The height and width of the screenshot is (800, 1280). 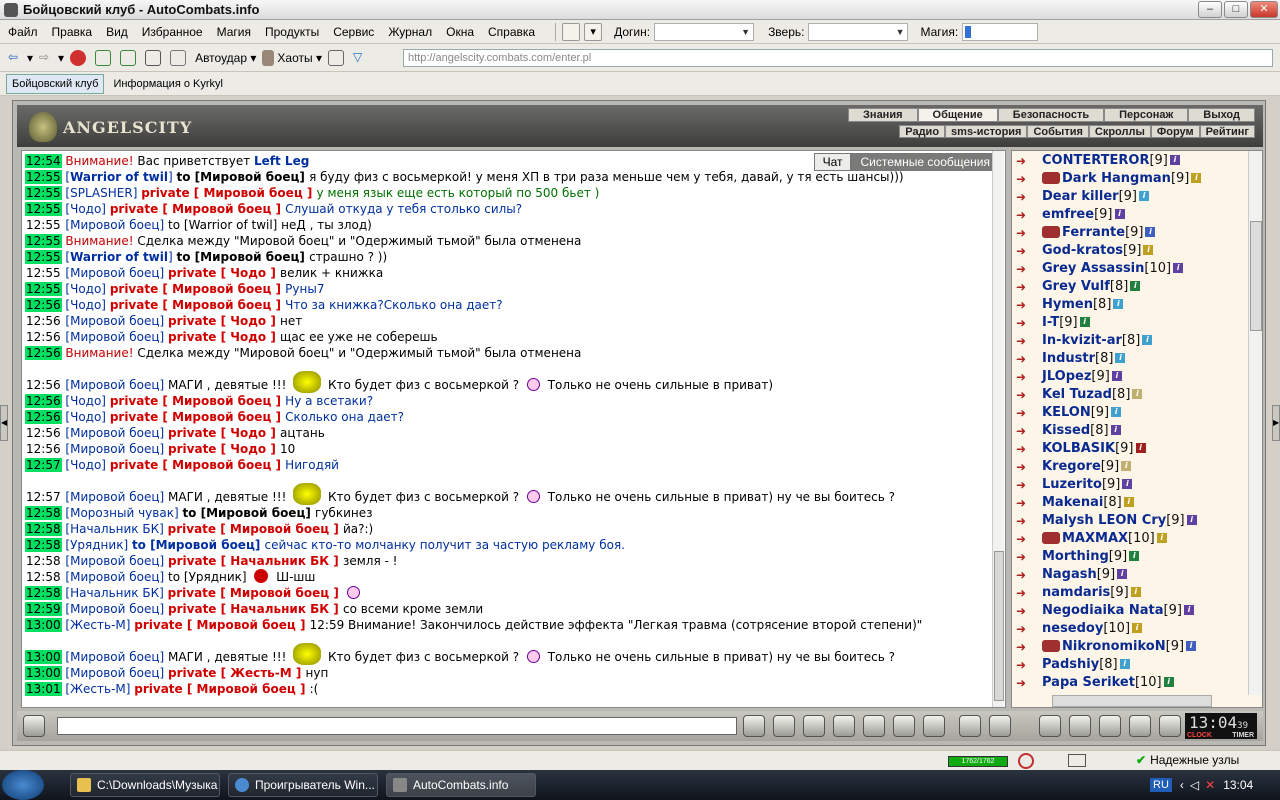 I want to click on user-name: Dark Hangman, so click(x=1116, y=178).